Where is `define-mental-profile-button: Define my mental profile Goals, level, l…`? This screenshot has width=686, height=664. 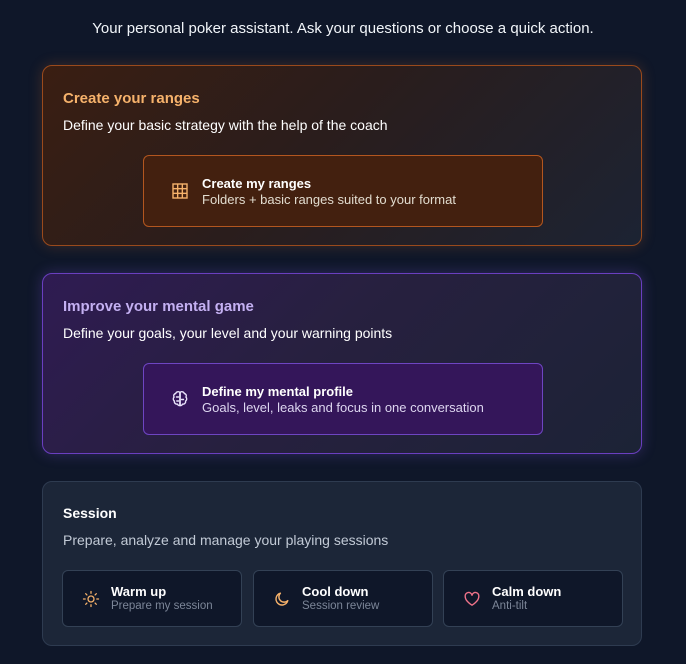
define-mental-profile-button: Define my mental profile Goals, level, l… is located at coordinates (343, 399).